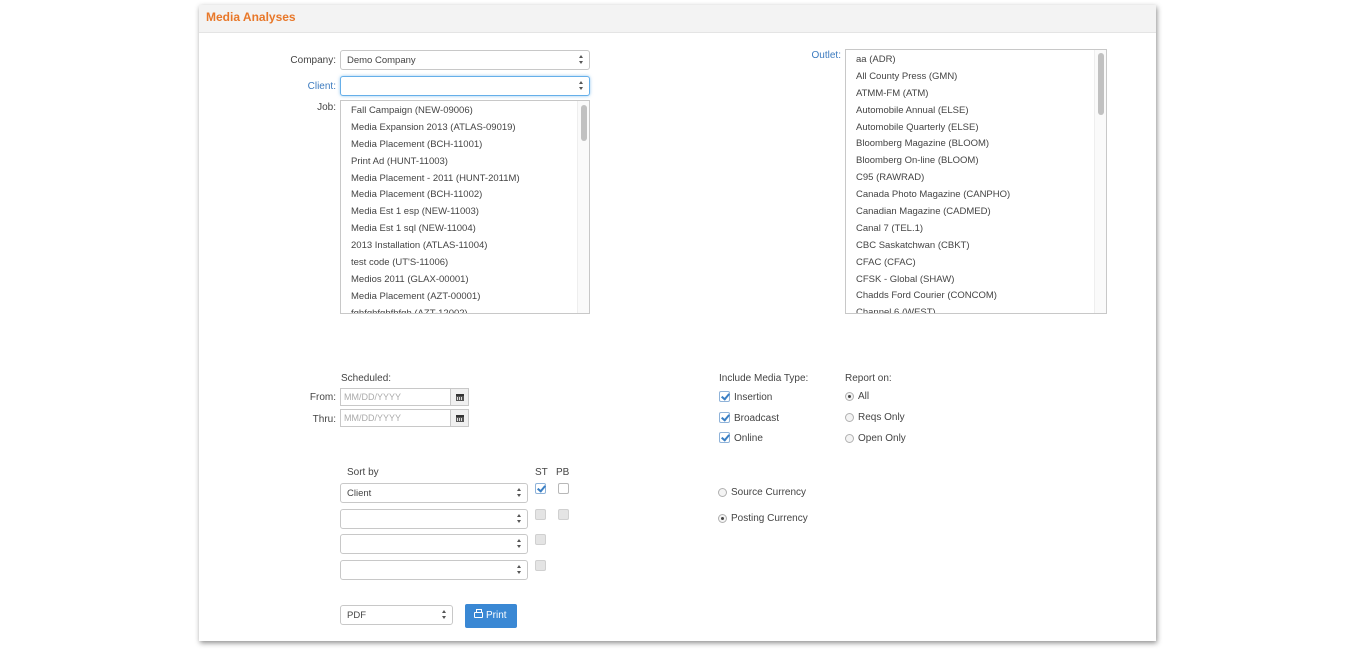 This screenshot has height=655, width=1367. Describe the element at coordinates (753, 397) in the screenshot. I see `insertion-label: Insertion` at that location.